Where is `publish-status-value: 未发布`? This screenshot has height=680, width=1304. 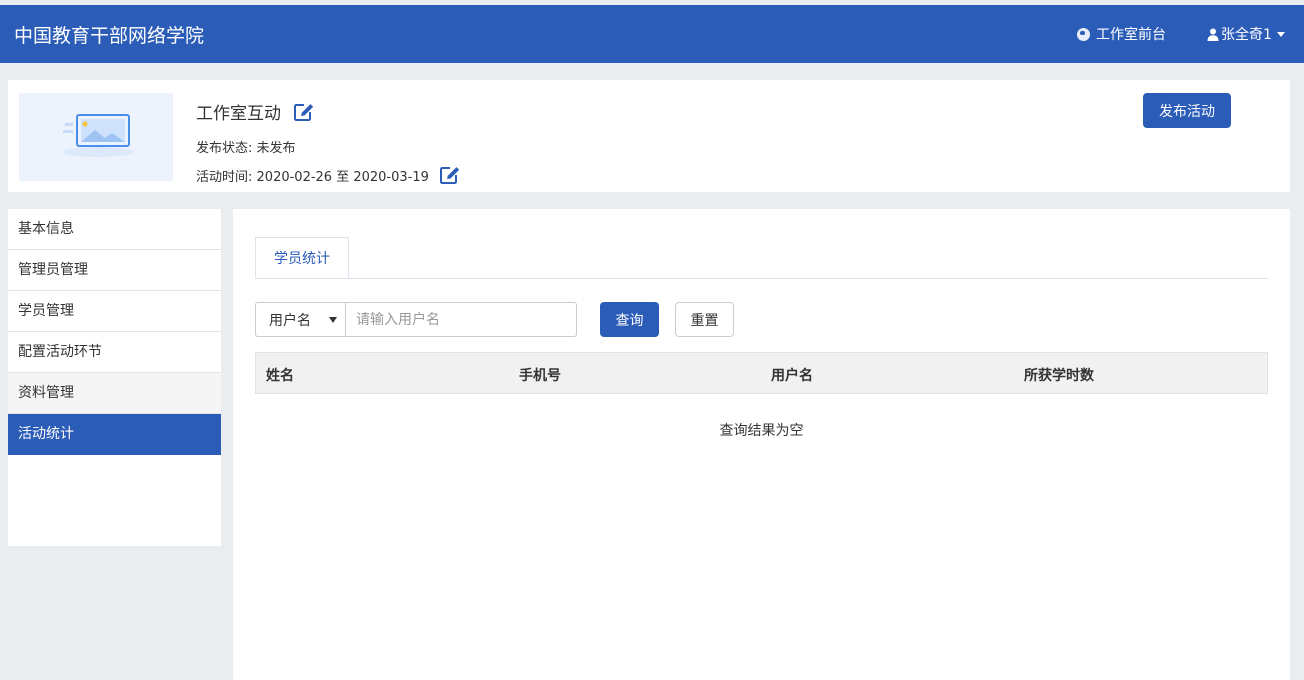 publish-status-value: 未发布 is located at coordinates (276, 148).